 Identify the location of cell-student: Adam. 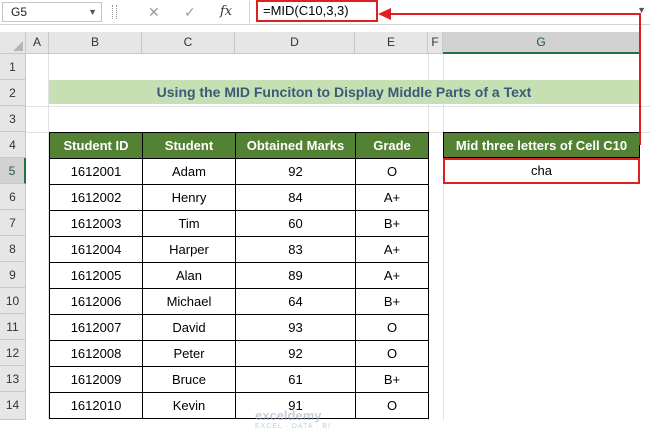
(189, 171).